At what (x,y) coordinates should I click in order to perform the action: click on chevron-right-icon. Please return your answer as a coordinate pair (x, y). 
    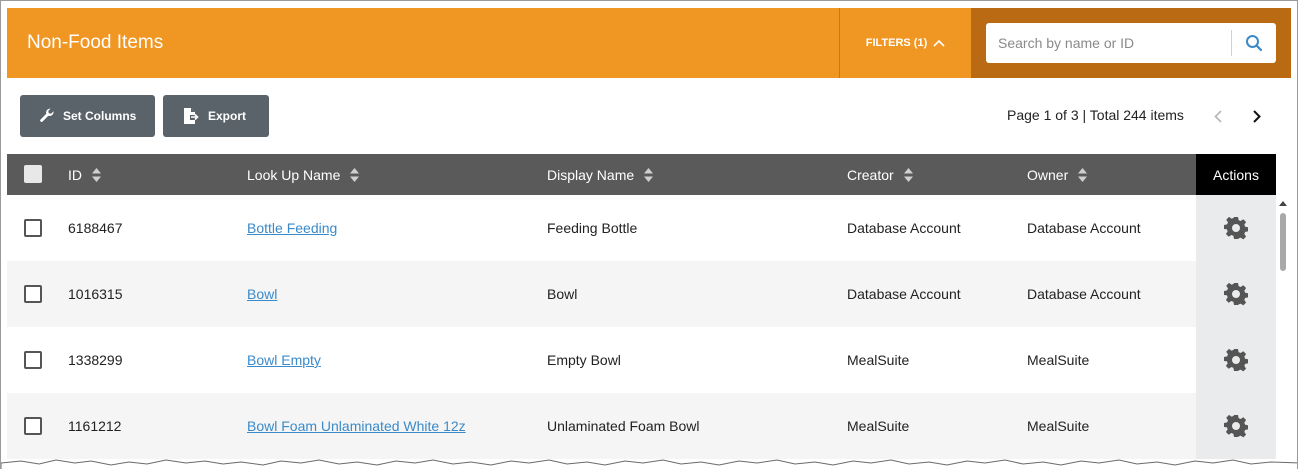
    Looking at the image, I should click on (1257, 116).